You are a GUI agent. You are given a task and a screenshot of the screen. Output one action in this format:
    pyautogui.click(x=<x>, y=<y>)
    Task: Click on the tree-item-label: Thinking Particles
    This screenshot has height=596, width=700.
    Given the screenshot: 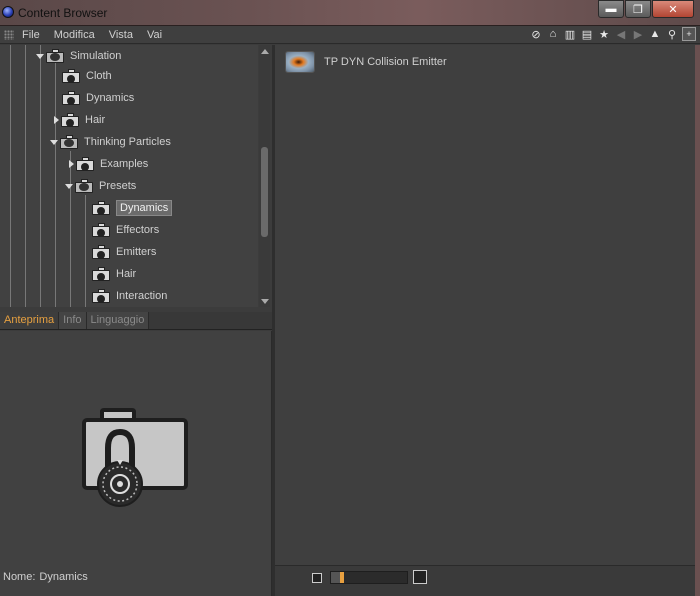 What is the action you would take?
    pyautogui.click(x=127, y=142)
    